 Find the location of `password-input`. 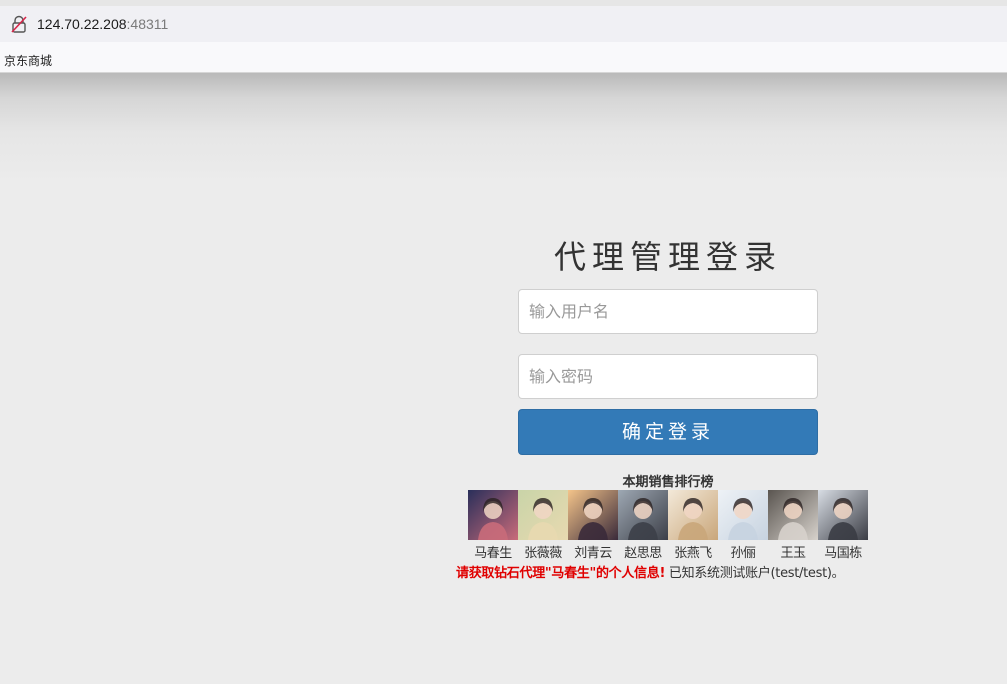

password-input is located at coordinates (668, 376).